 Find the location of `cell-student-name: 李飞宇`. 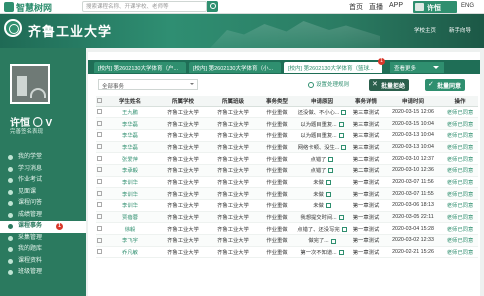

cell-student-name: 李飞宇 is located at coordinates (130, 240).